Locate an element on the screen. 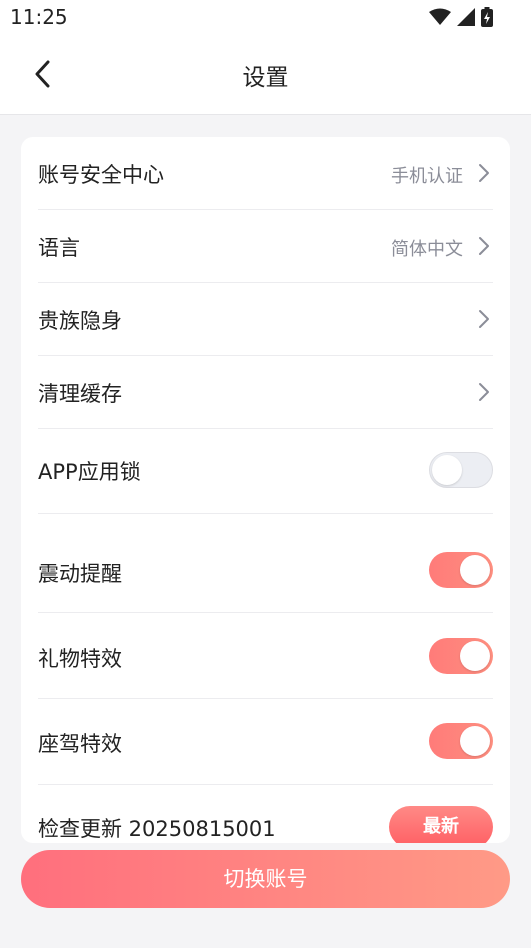  gift-effects-toggle is located at coordinates (461, 656).